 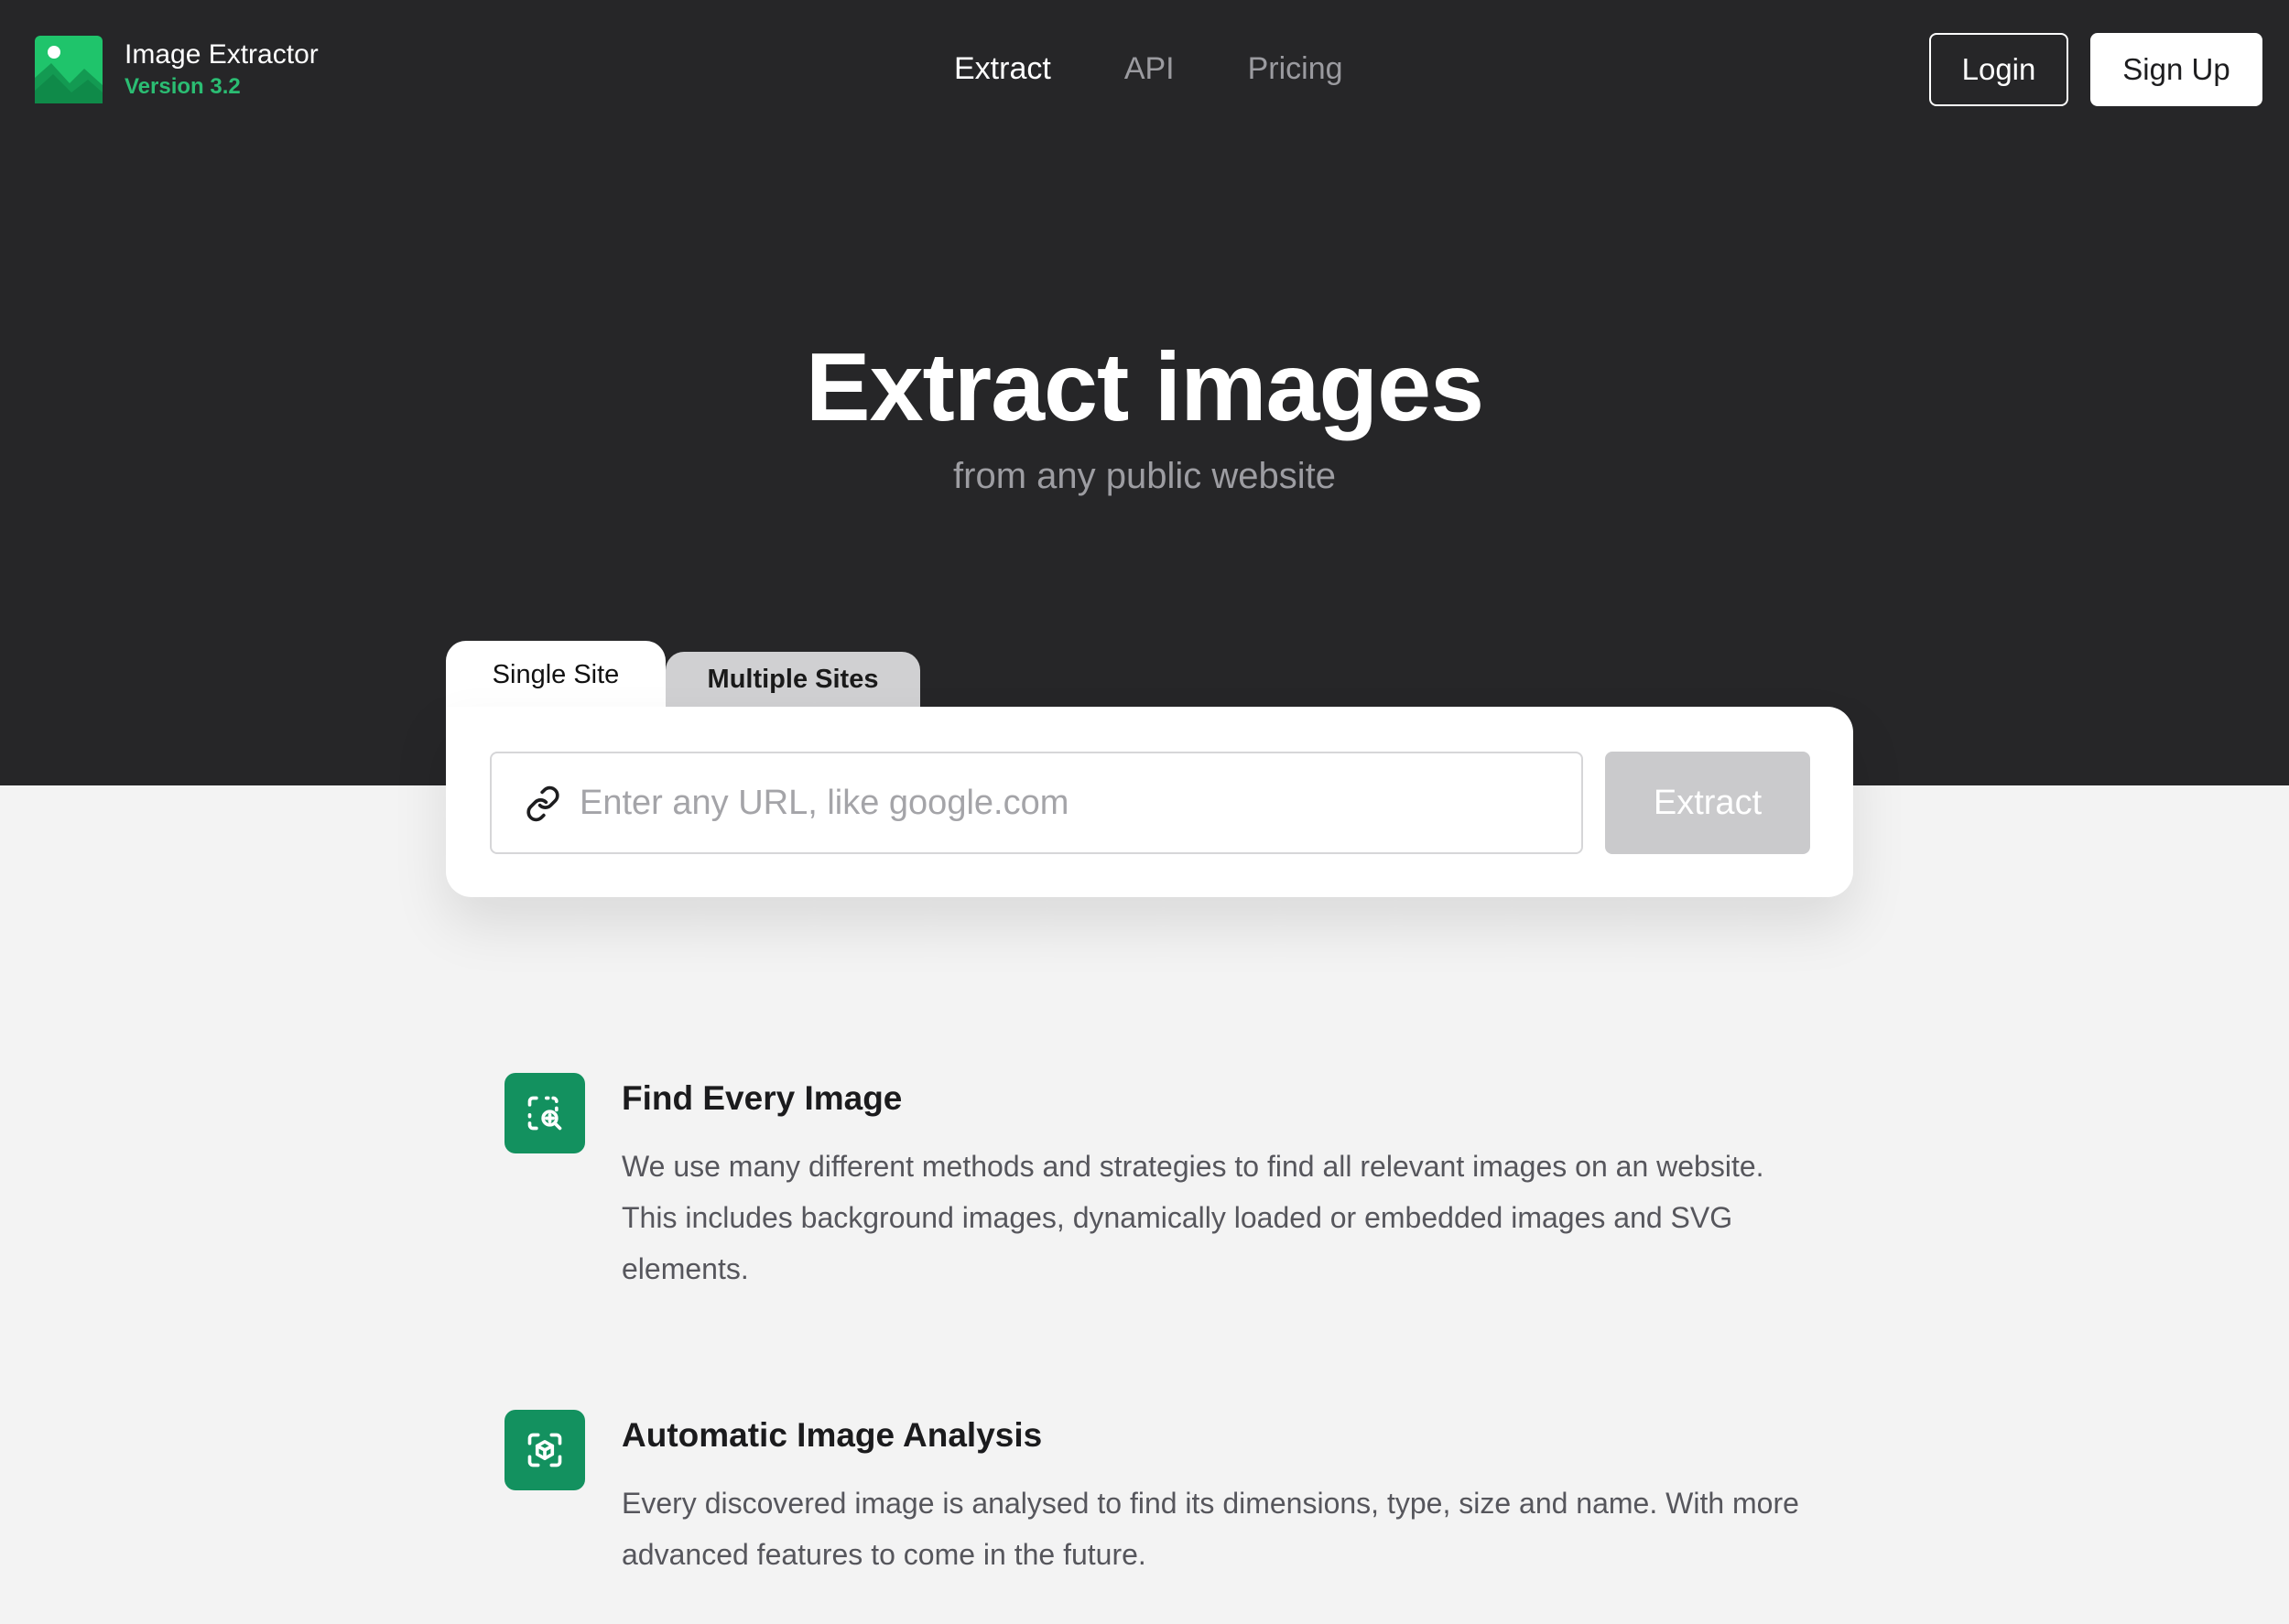 I want to click on nav-pricing: Pricing, so click(x=1295, y=69).